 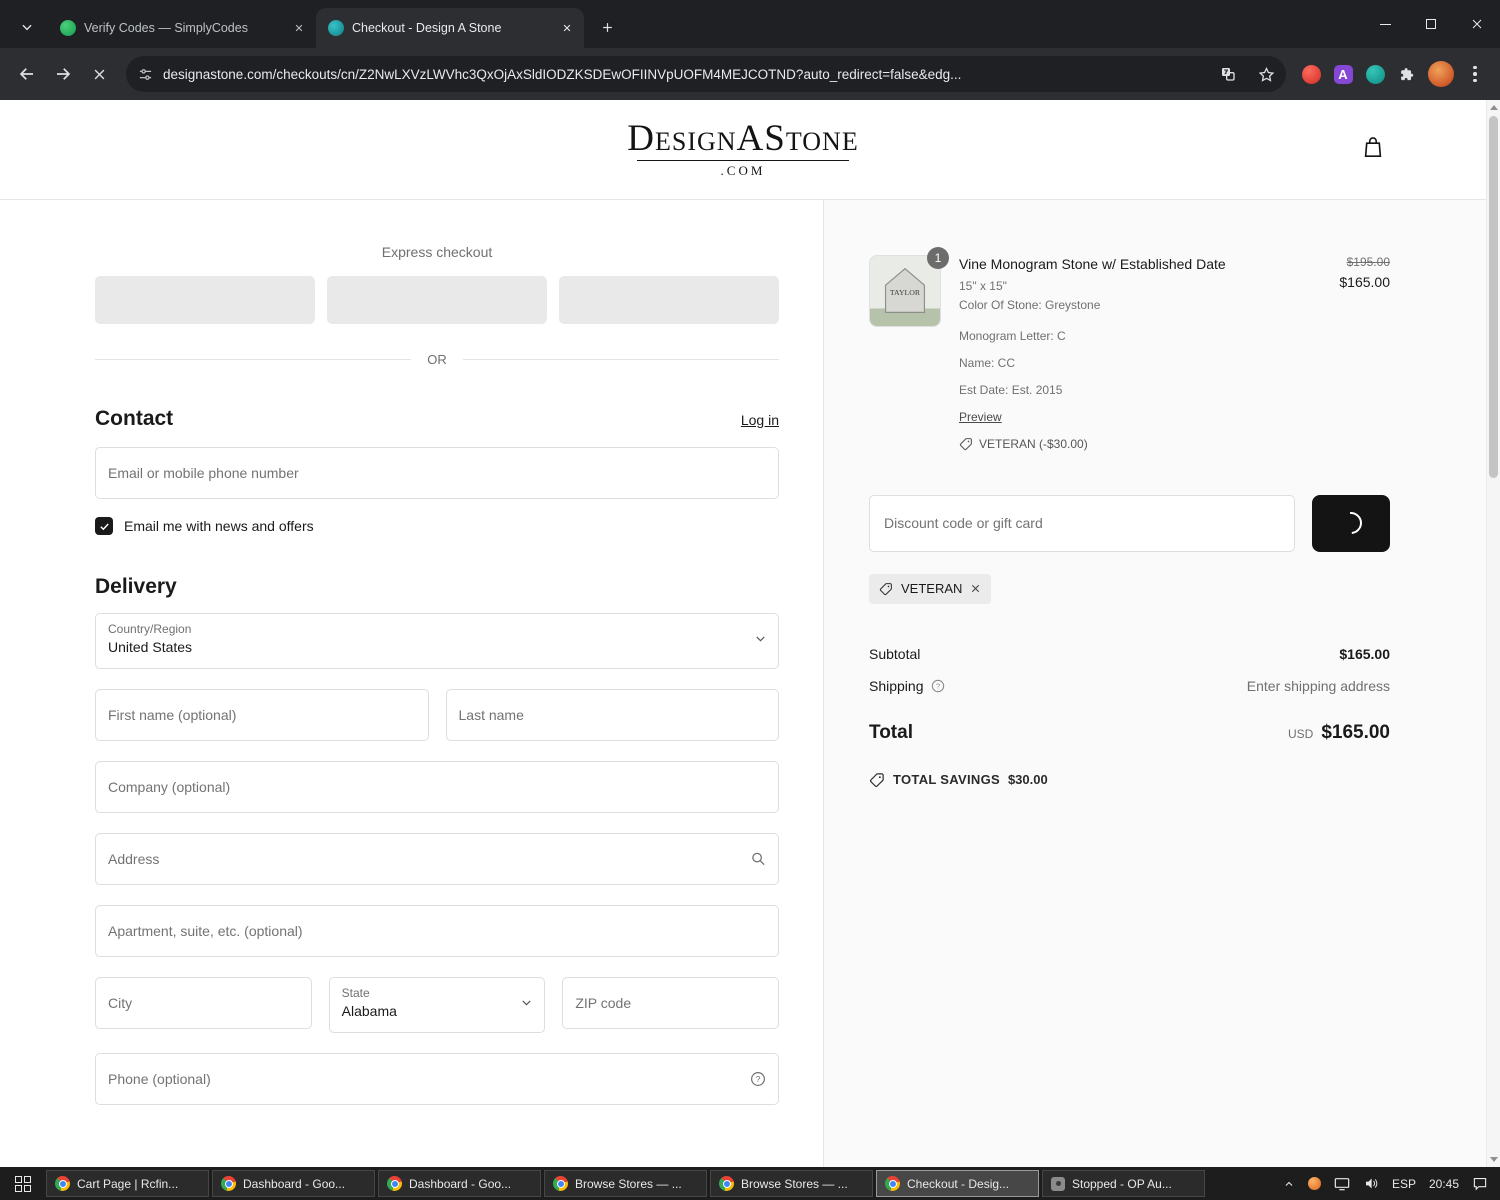 I want to click on total-label: Total, so click(x=891, y=732).